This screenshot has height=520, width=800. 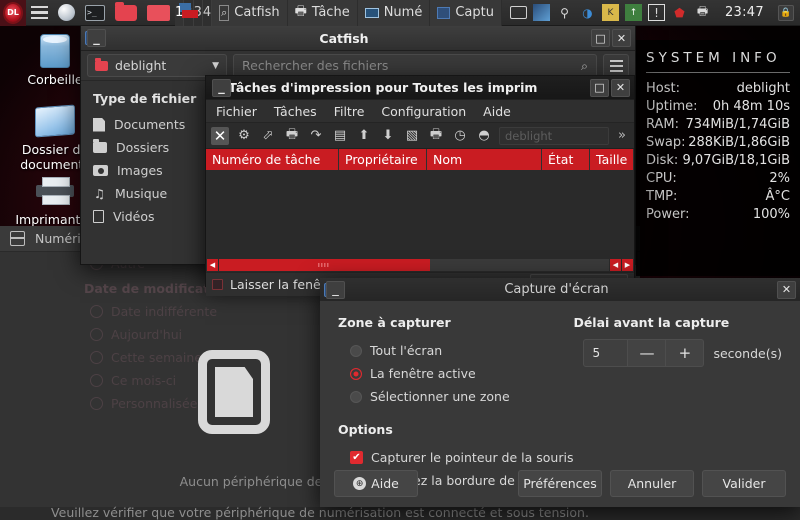 What do you see at coordinates (610, 12) in the screenshot?
I see `clipboard-icon: K` at bounding box center [610, 12].